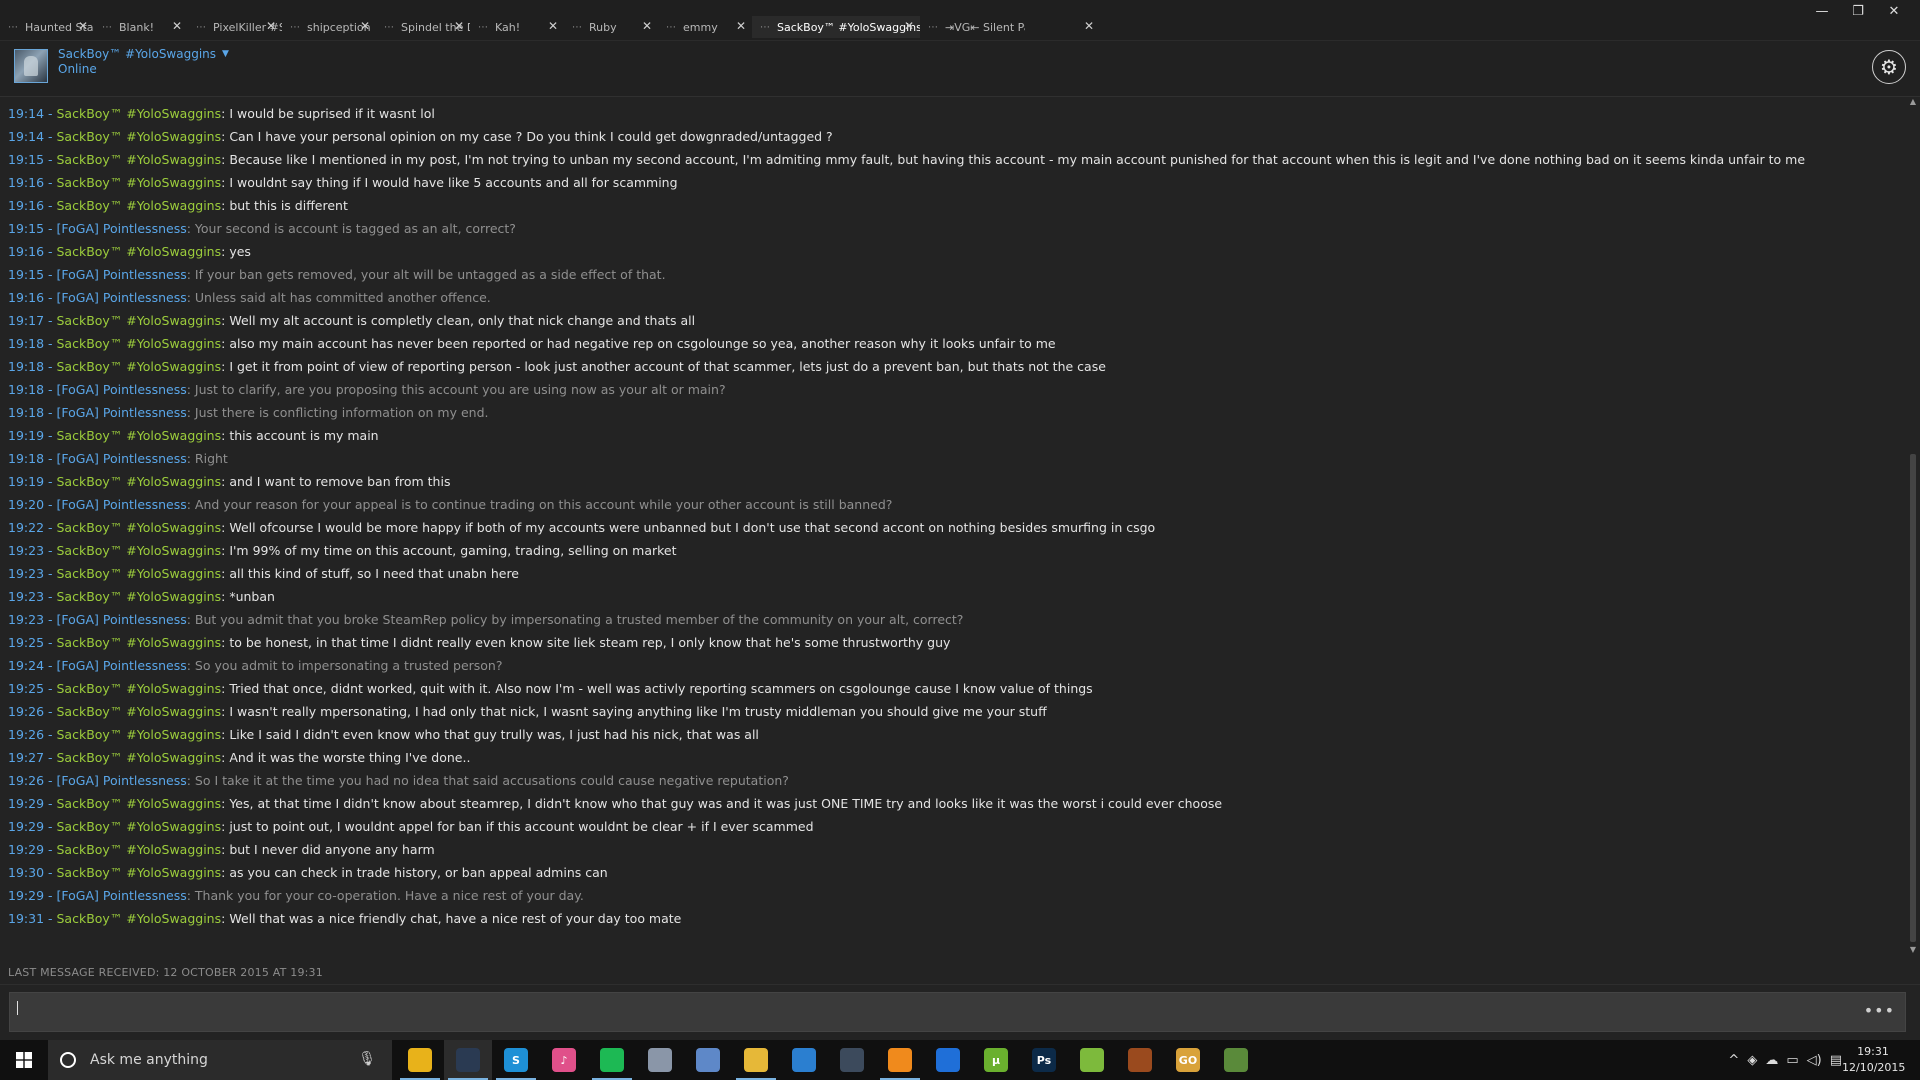 The height and width of the screenshot is (1080, 1920). I want to click on tab-chat: ⋯ Ruby ✕, so click(611, 27).